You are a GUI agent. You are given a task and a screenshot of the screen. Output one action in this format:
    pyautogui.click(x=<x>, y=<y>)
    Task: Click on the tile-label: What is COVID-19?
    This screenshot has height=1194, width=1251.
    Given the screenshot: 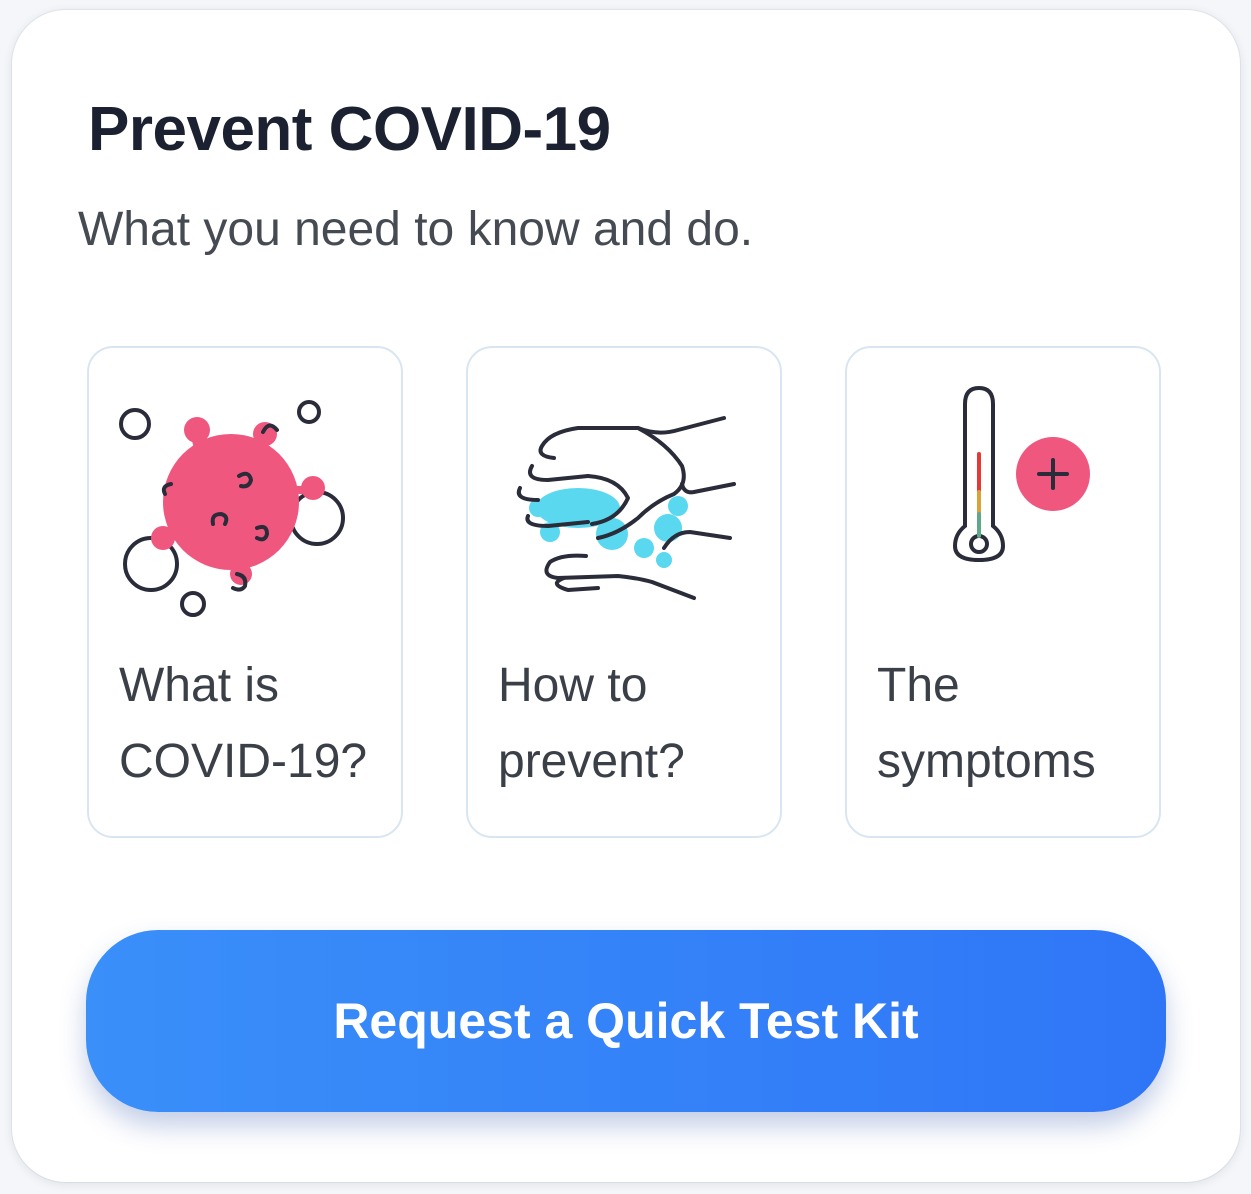 What is the action you would take?
    pyautogui.click(x=243, y=723)
    